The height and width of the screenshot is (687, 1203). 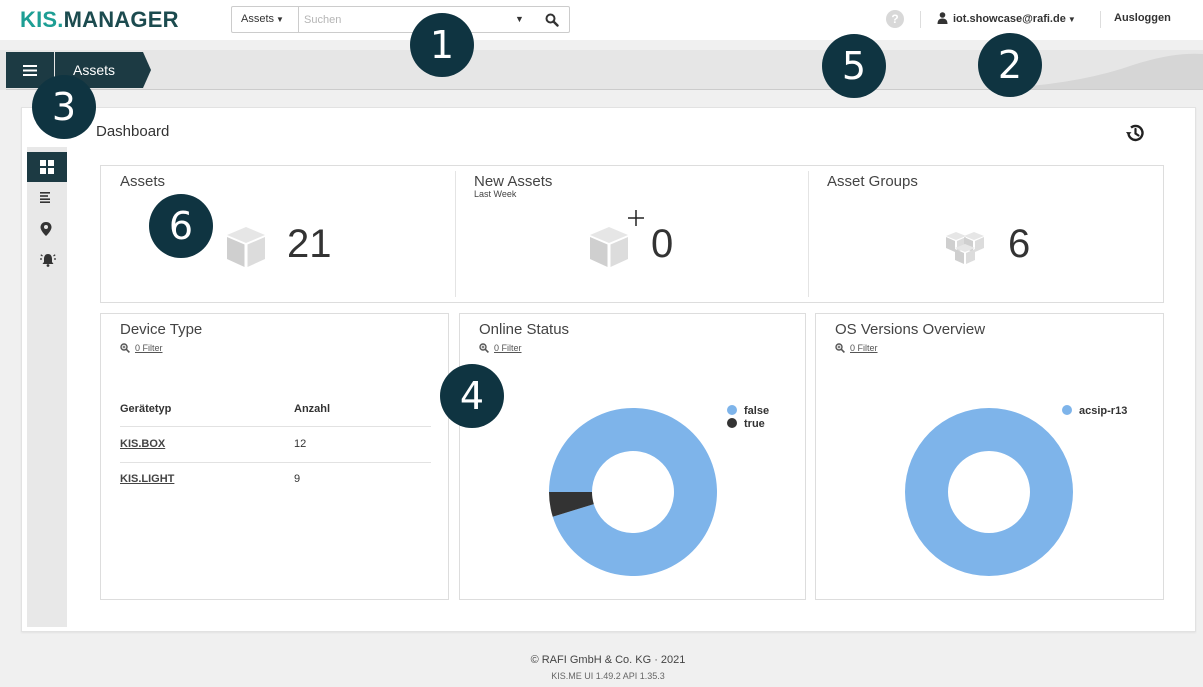 What do you see at coordinates (442, 45) in the screenshot?
I see `callout-1: 1` at bounding box center [442, 45].